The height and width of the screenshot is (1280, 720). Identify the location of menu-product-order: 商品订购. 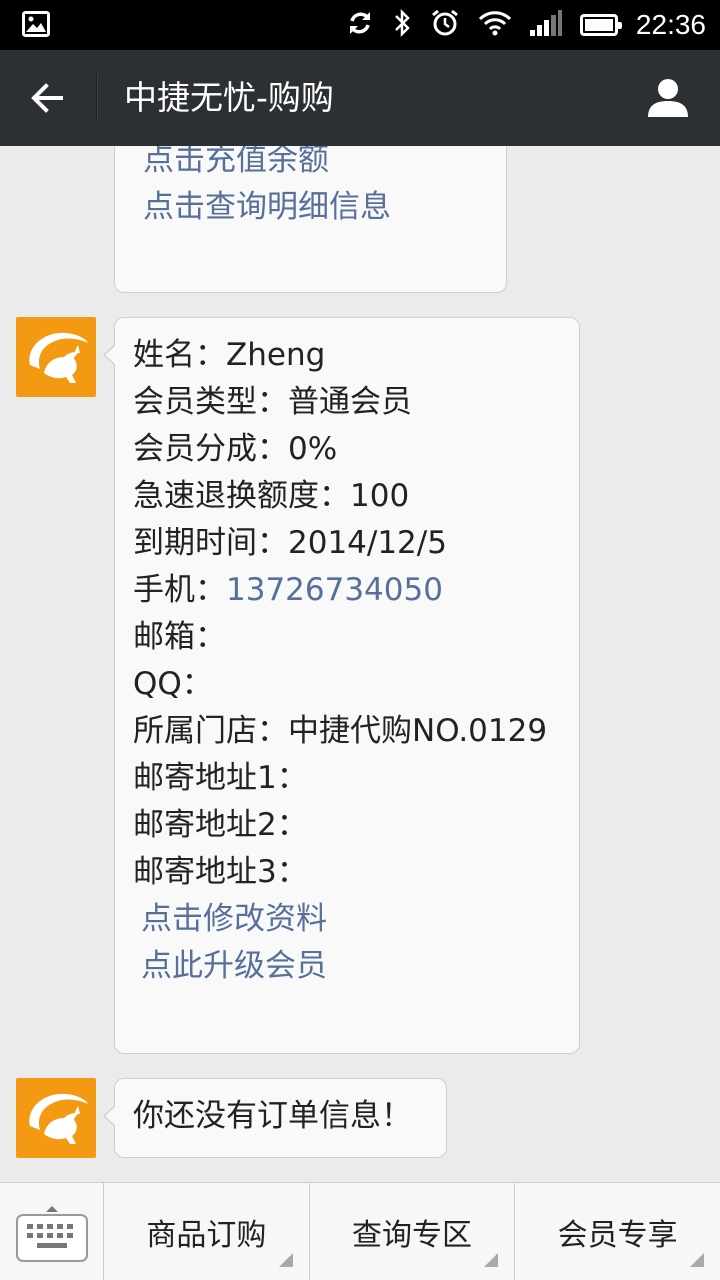
(207, 1231).